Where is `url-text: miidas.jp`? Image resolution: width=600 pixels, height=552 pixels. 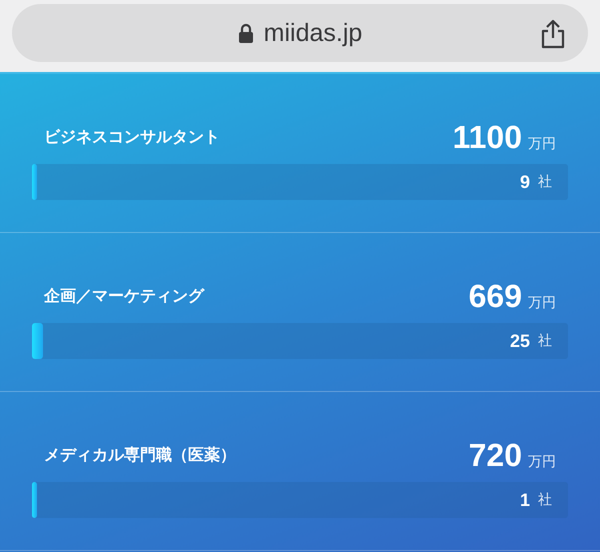 url-text: miidas.jp is located at coordinates (313, 33).